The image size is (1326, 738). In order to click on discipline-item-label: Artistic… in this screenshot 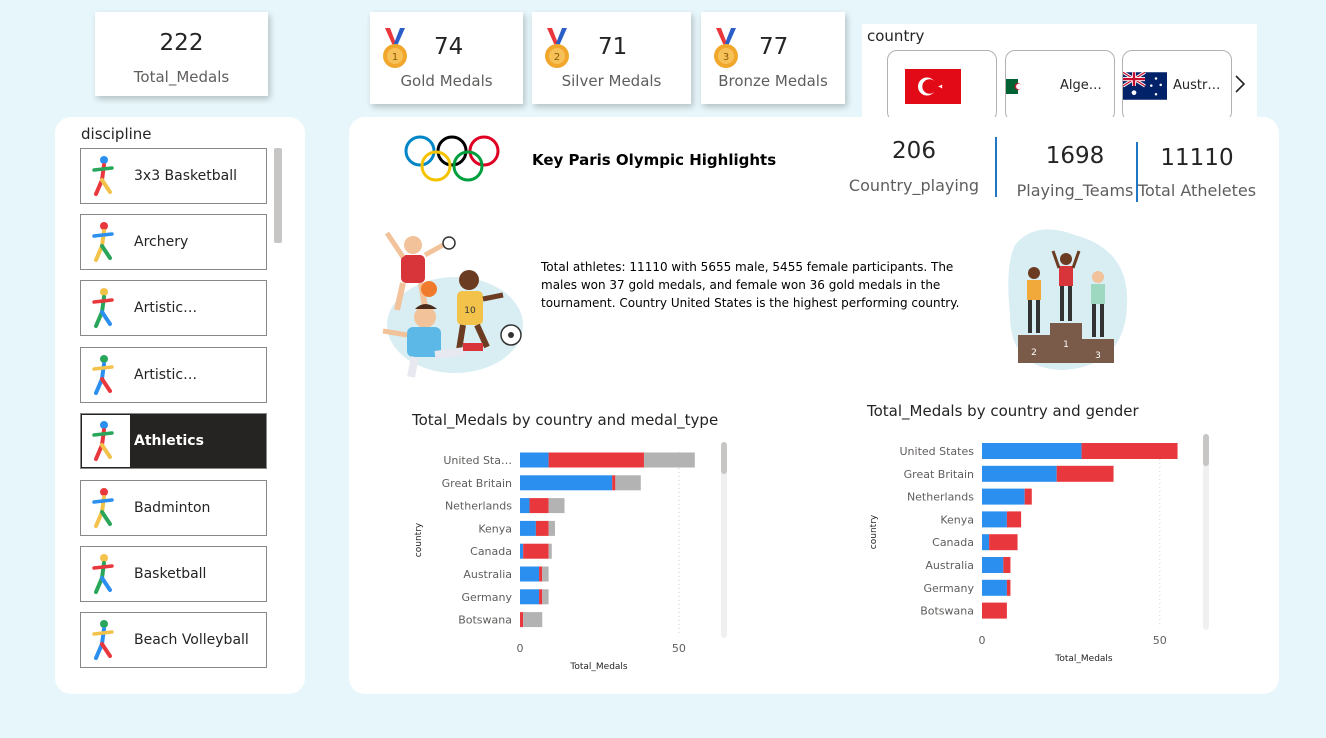, I will do `click(166, 375)`.